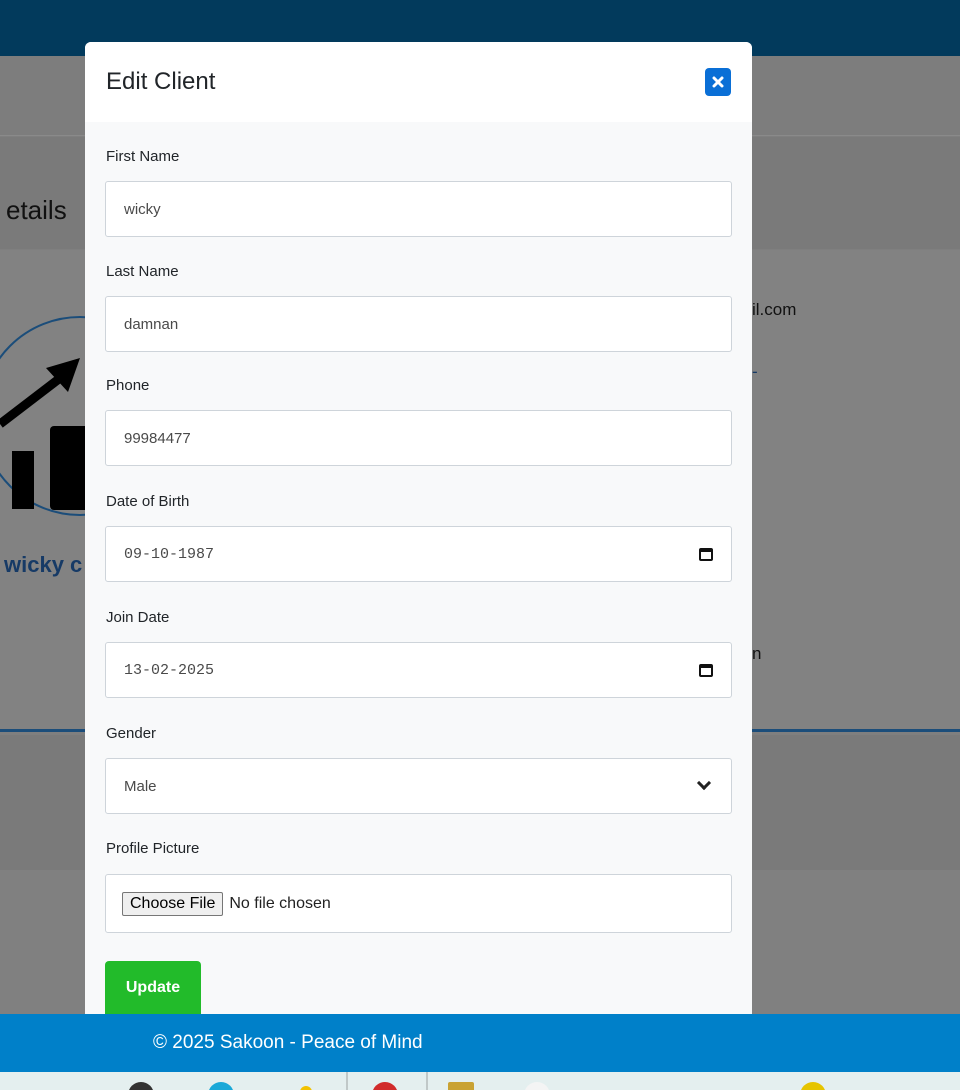  I want to click on chevron-down-icon, so click(704, 783).